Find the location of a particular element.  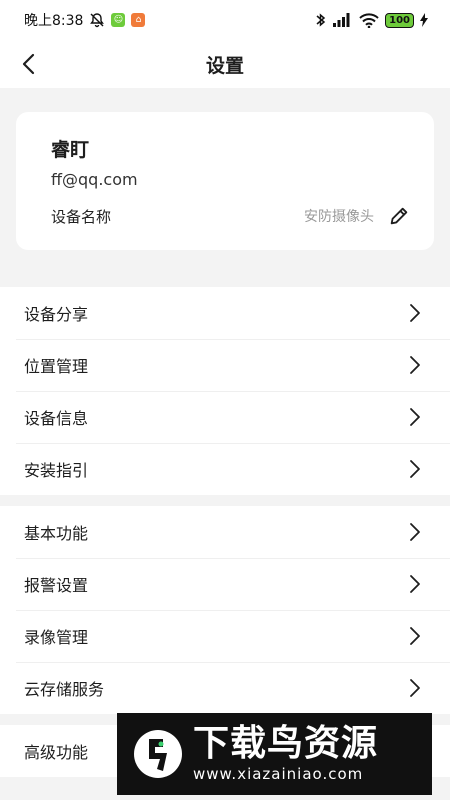

menu-item-install-guide: 安装指引 is located at coordinates (225, 469).